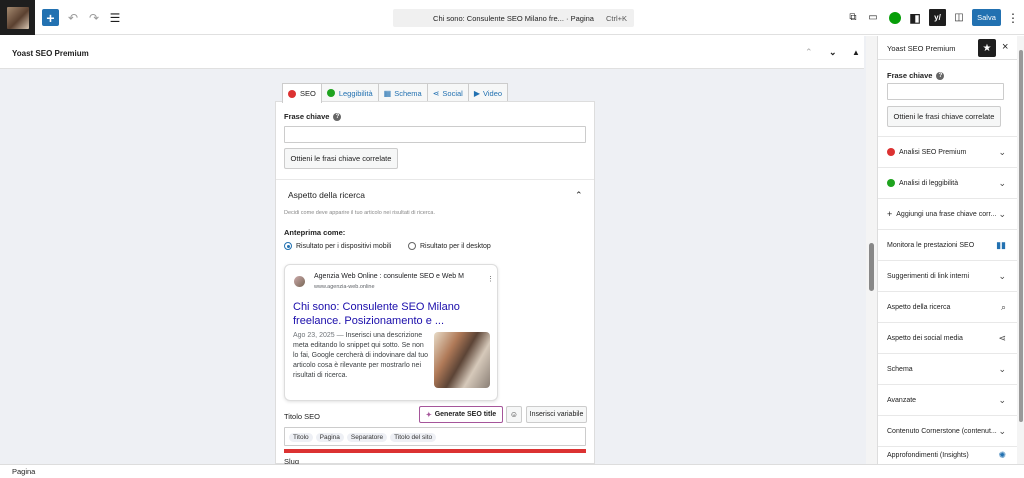  What do you see at coordinates (50, 17) in the screenshot?
I see `block-inserter-button: +` at bounding box center [50, 17].